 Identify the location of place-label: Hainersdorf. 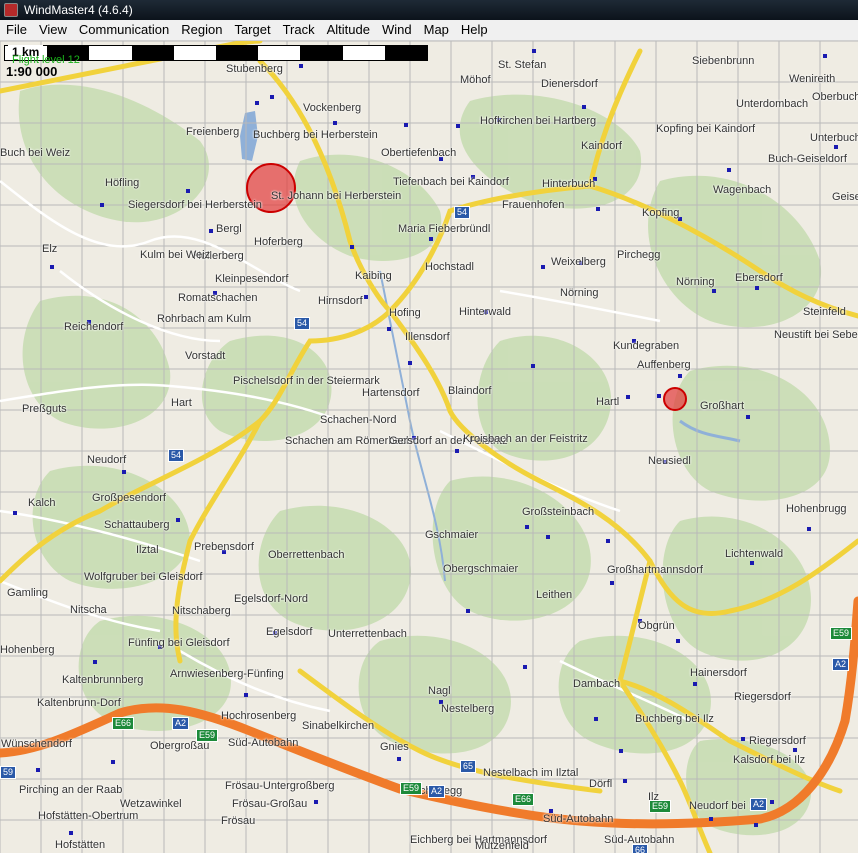
(718, 673).